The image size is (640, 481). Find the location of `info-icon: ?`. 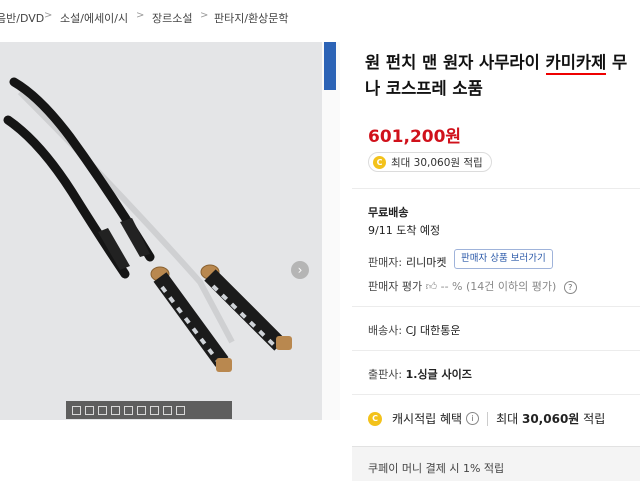

info-icon: ? is located at coordinates (570, 287).